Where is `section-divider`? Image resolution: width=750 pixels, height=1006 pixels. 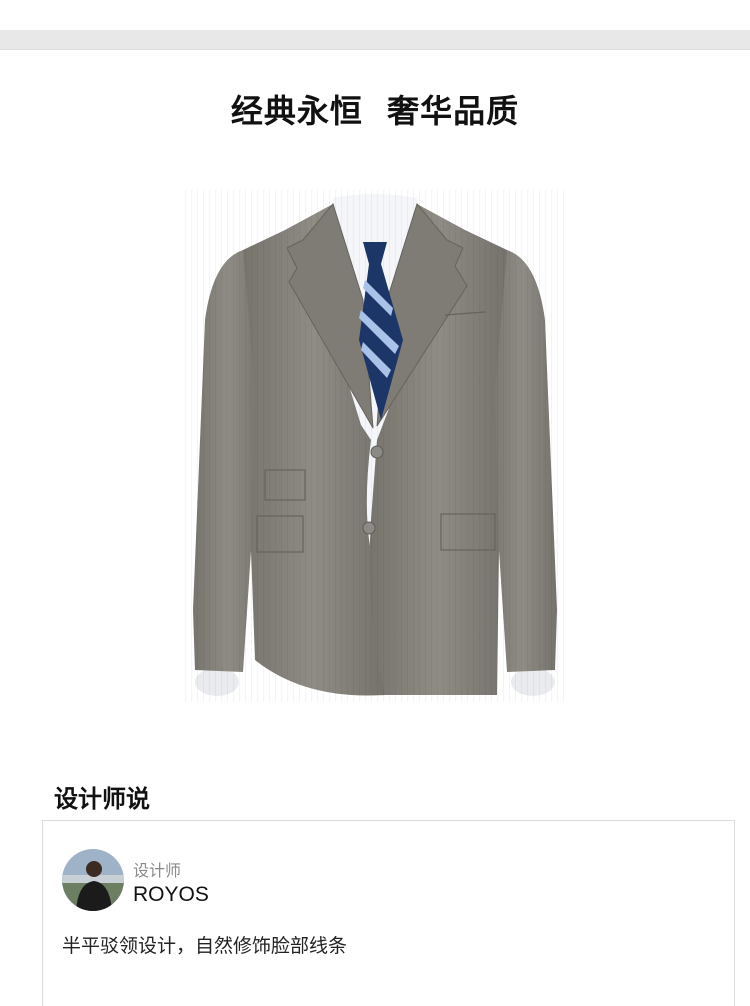
section-divider is located at coordinates (375, 40).